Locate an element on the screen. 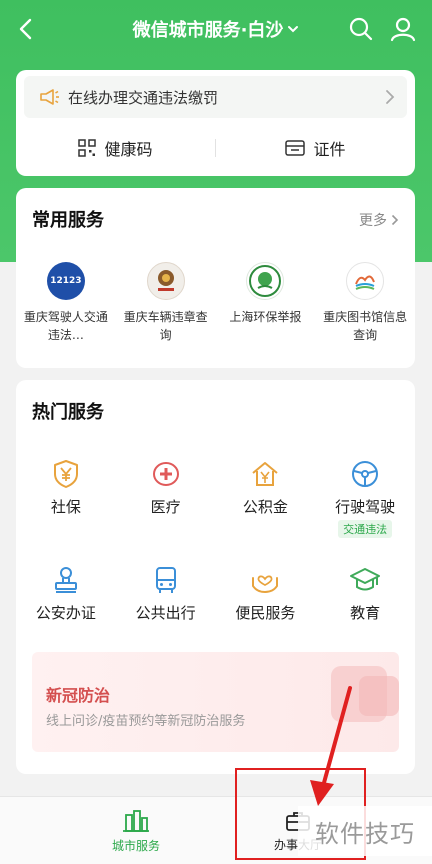  notice-card: 在线办理交通违法缴罚 健康码 证件 is located at coordinates (215, 123).